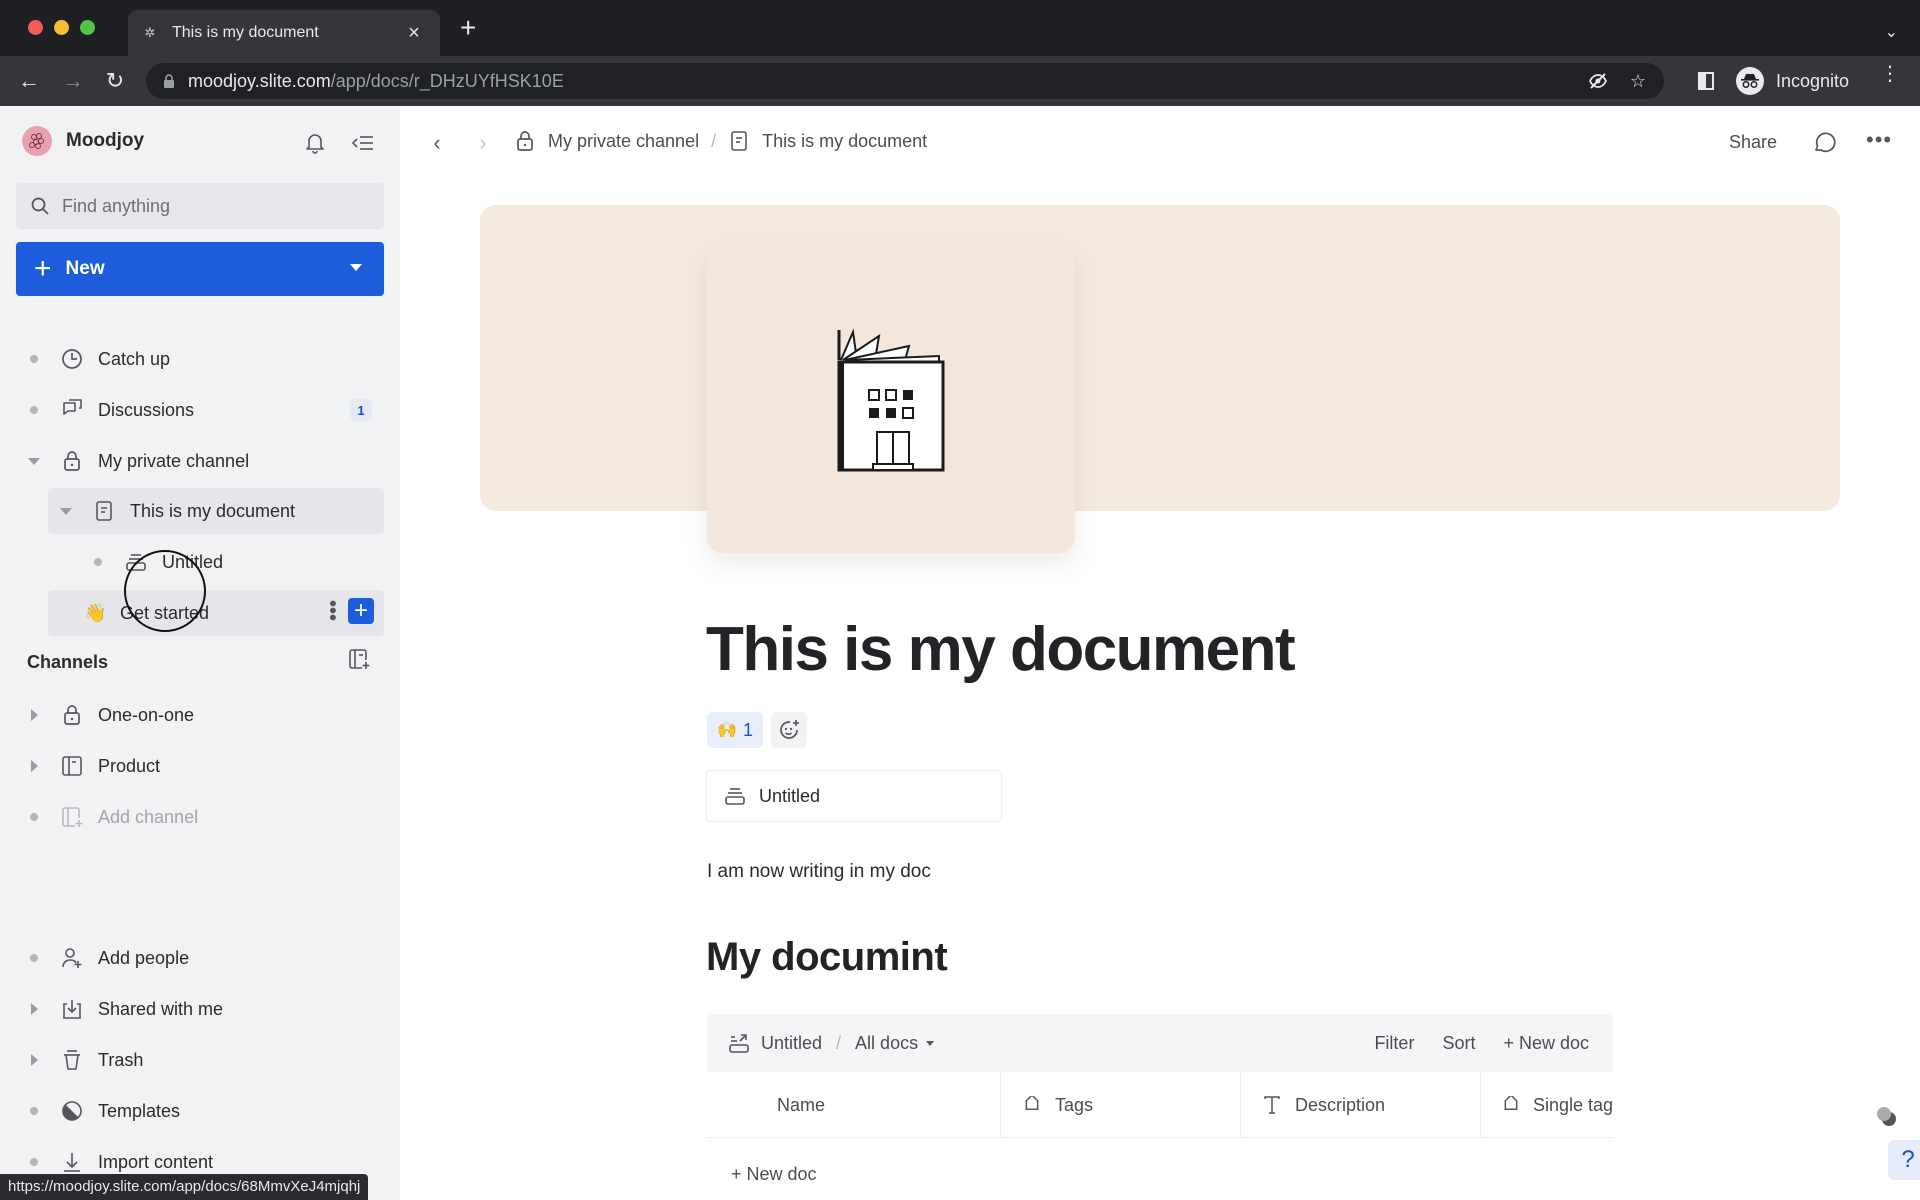 The width and height of the screenshot is (1920, 1200). What do you see at coordinates (525, 141) in the screenshot?
I see `lock-icon` at bounding box center [525, 141].